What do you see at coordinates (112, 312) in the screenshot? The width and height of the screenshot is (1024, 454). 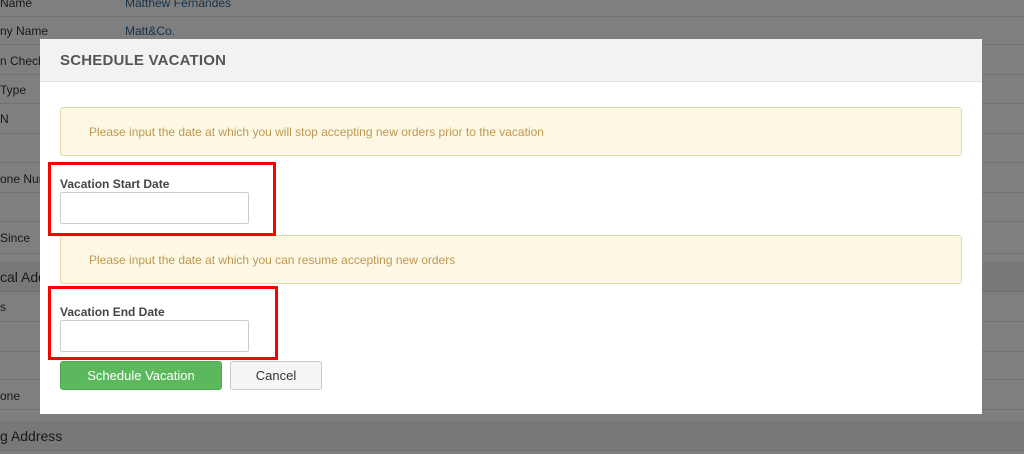 I see `end-date-label: Vacation End Date` at bounding box center [112, 312].